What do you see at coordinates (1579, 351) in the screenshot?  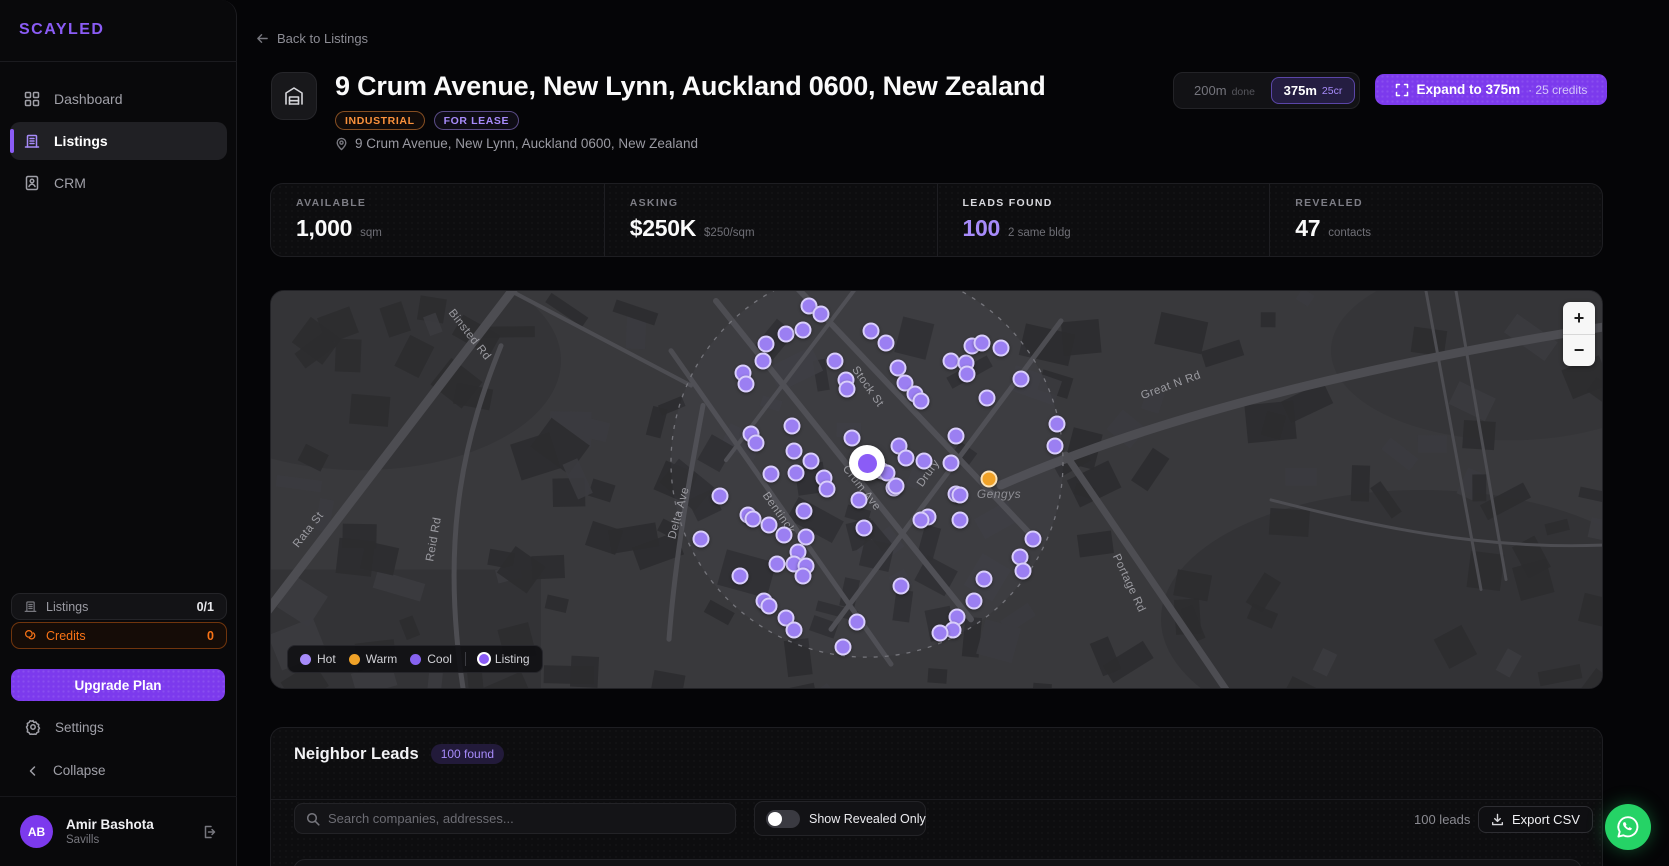 I see `zoom-out-button: −` at bounding box center [1579, 351].